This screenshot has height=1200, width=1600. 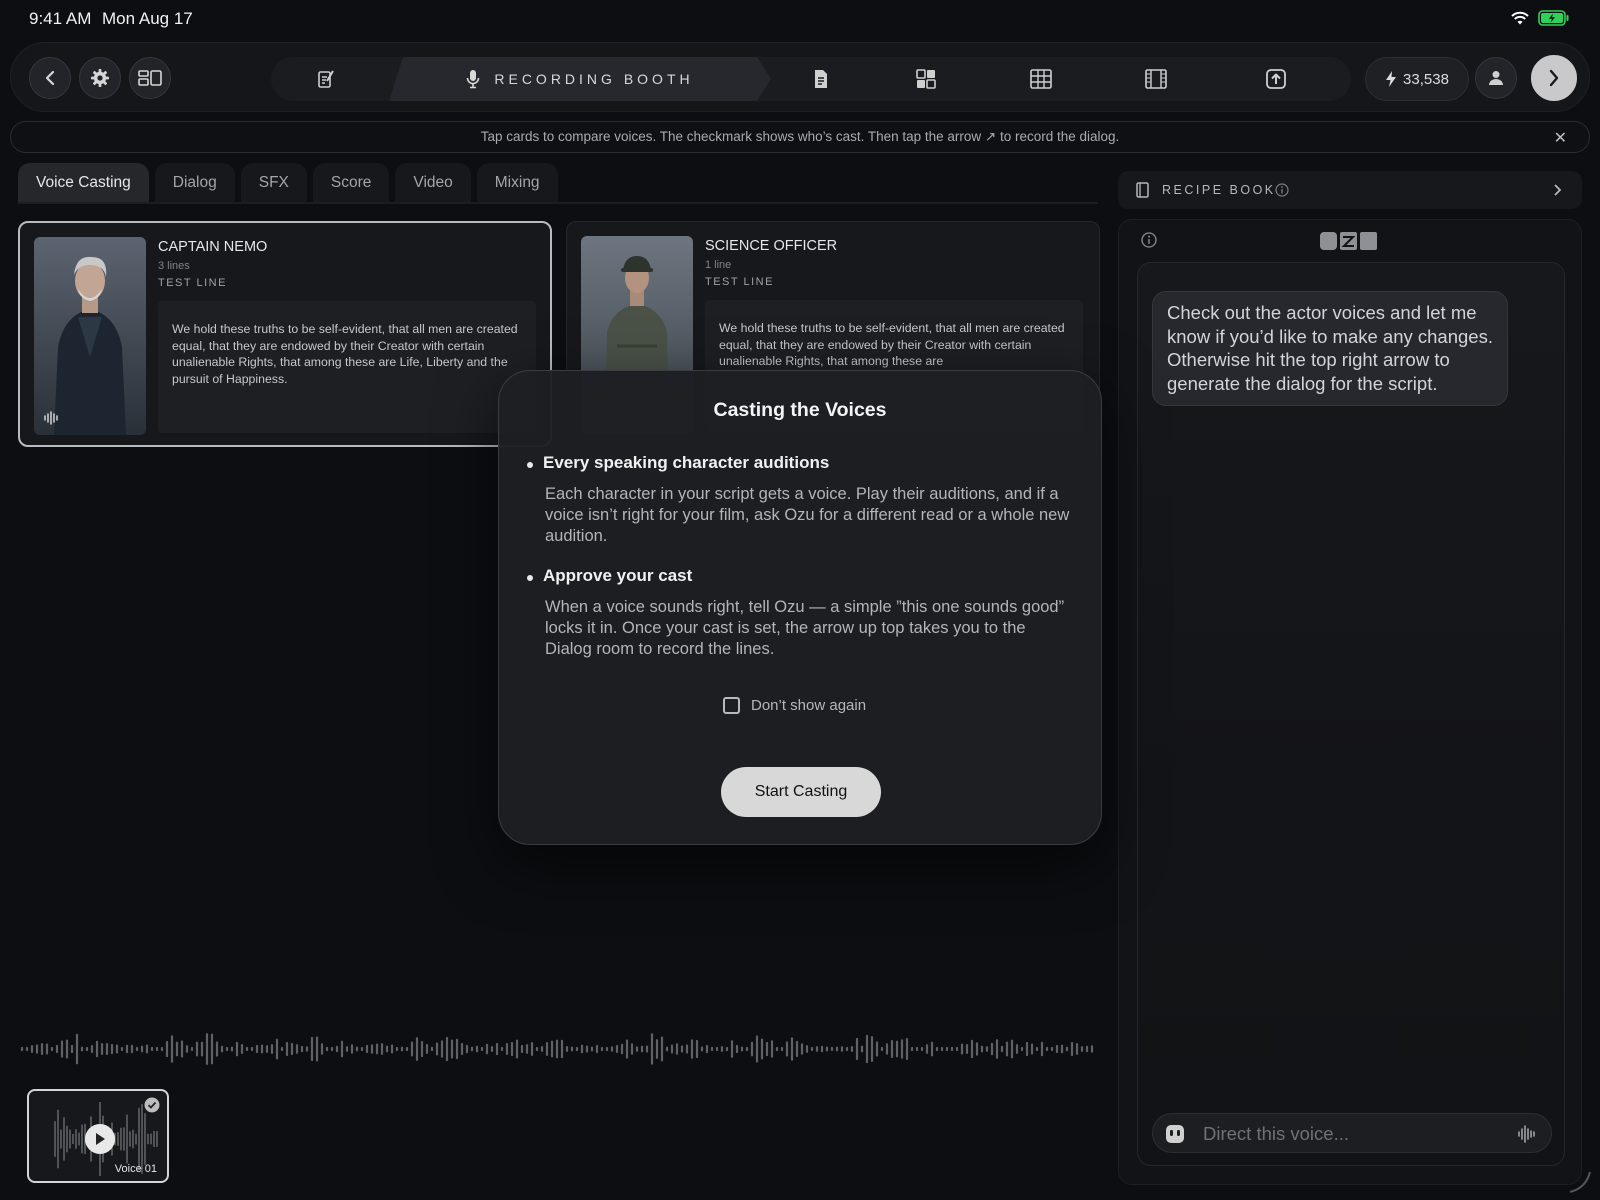 I want to click on bullet-heading: Every speaking character auditions, so click(x=686, y=462).